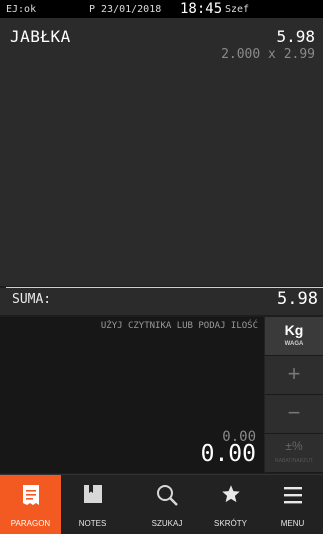  I want to click on tab-menu: MENU, so click(292, 504).